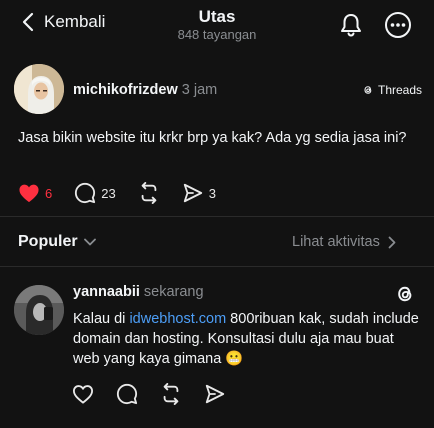 The height and width of the screenshot is (428, 434). What do you see at coordinates (49, 193) in the screenshot?
I see `like-count: 6` at bounding box center [49, 193].